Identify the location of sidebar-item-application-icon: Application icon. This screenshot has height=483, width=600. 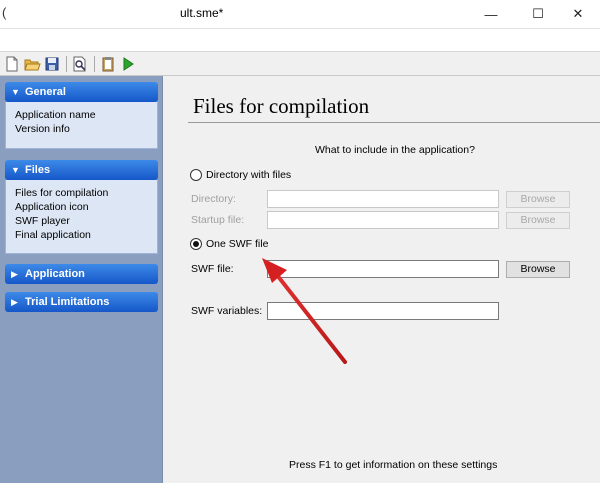
(86, 207).